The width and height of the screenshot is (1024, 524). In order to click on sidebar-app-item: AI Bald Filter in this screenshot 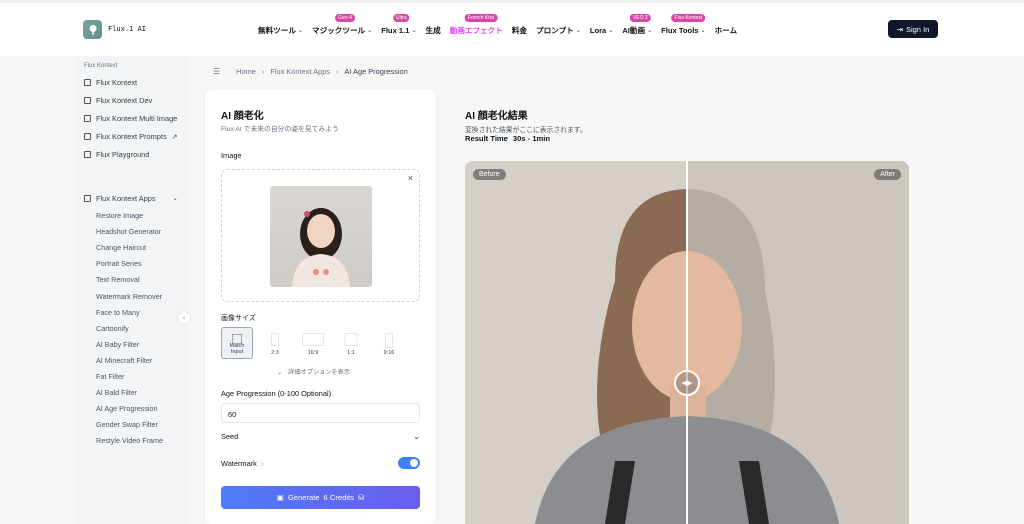, I will do `click(116, 392)`.